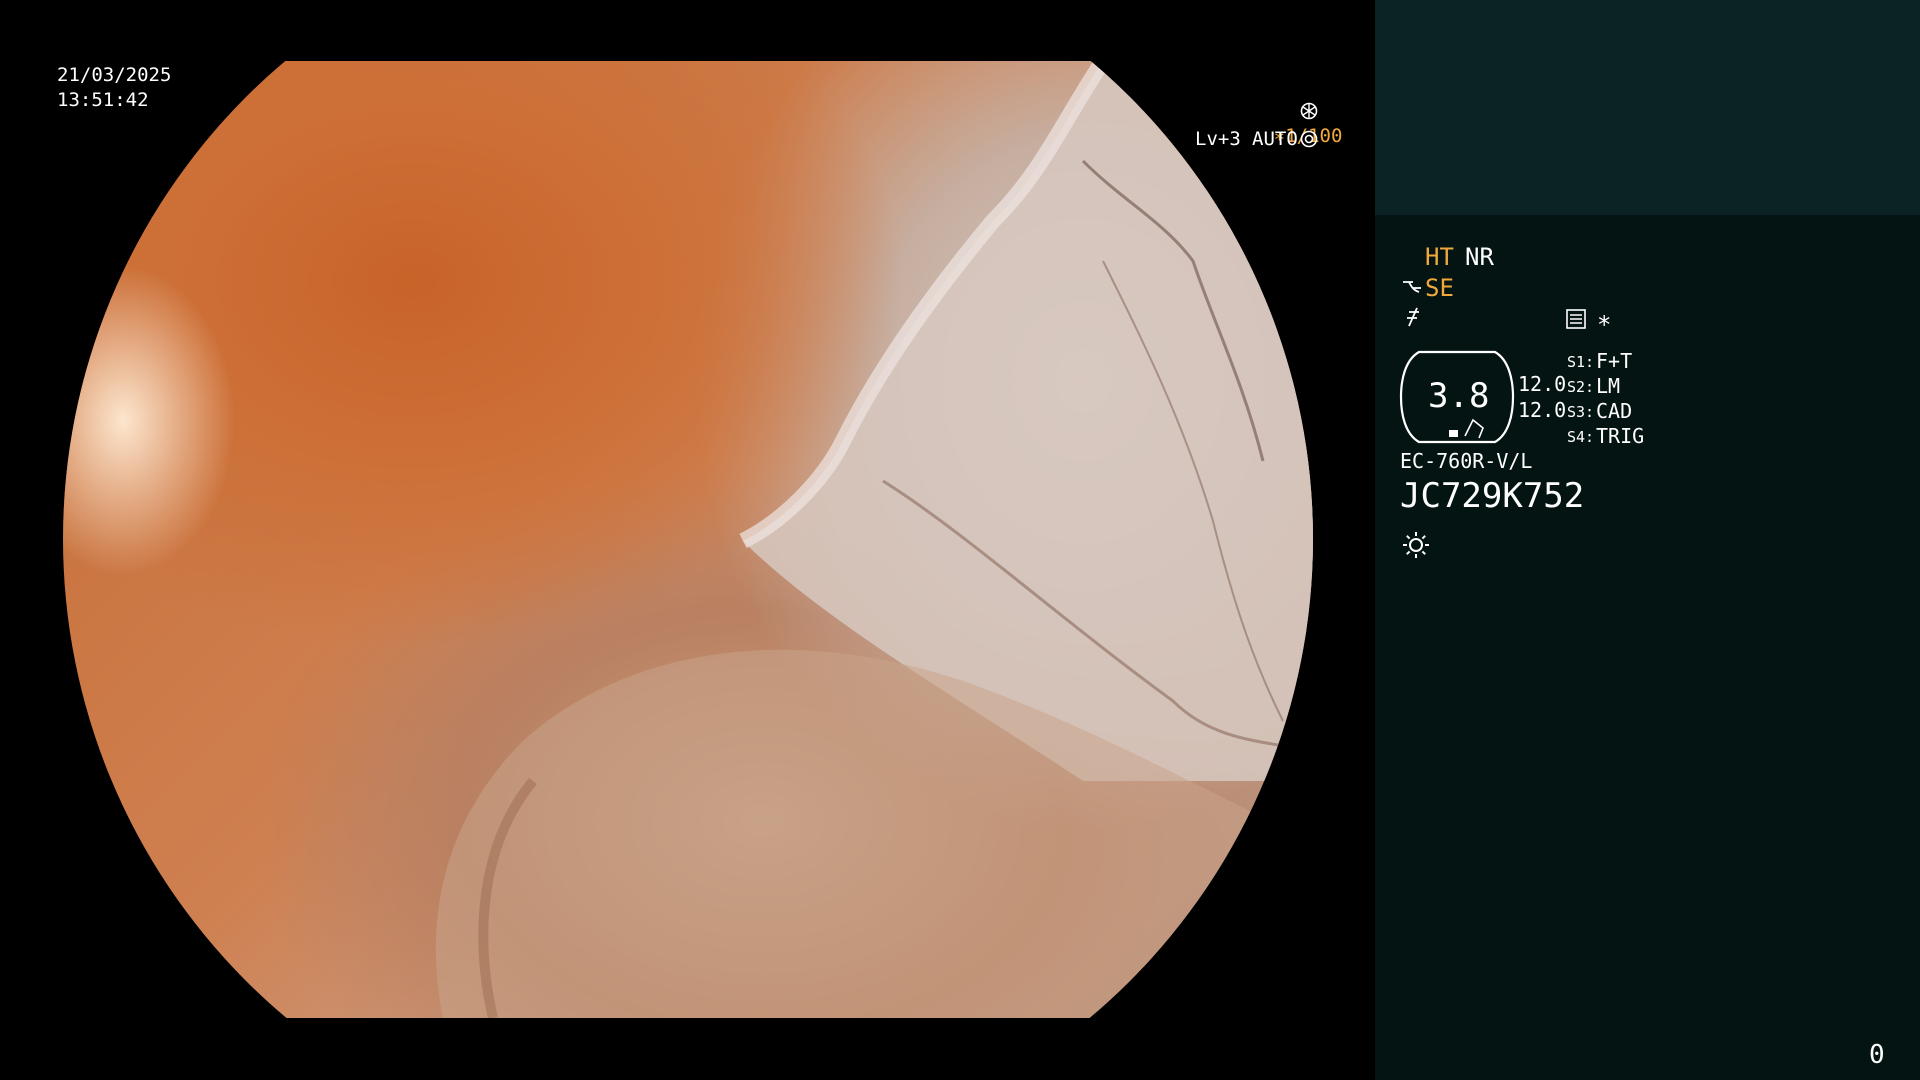  I want to click on panel-header-area, so click(1647, 107).